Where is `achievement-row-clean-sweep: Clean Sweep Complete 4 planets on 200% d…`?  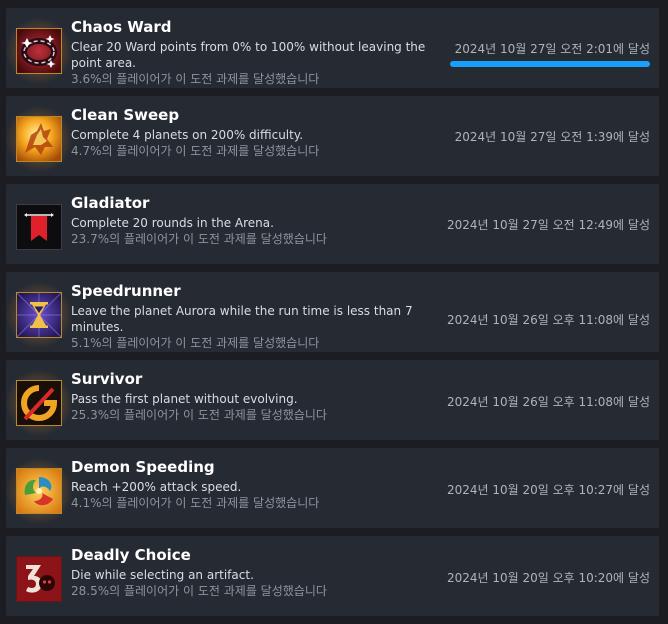
achievement-row-clean-sweep: Clean Sweep Complete 4 planets on 200% d… is located at coordinates (332, 136).